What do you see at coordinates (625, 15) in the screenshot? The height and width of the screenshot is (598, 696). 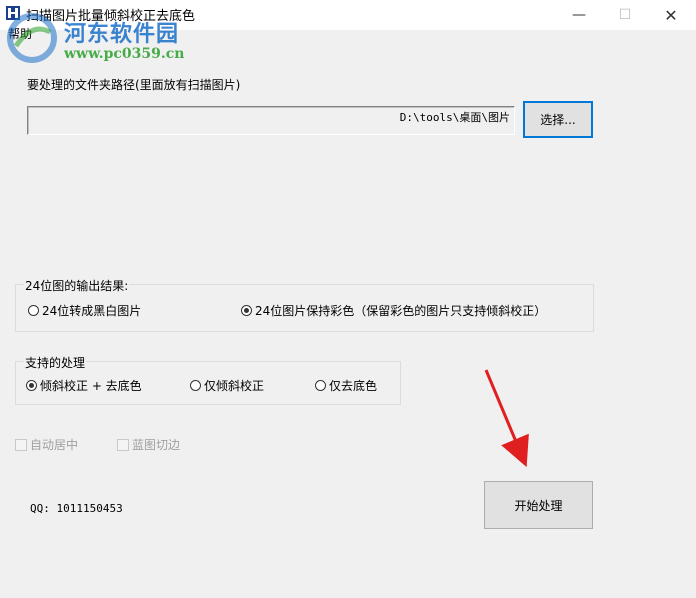 I see `maximize-icon: ☐` at bounding box center [625, 15].